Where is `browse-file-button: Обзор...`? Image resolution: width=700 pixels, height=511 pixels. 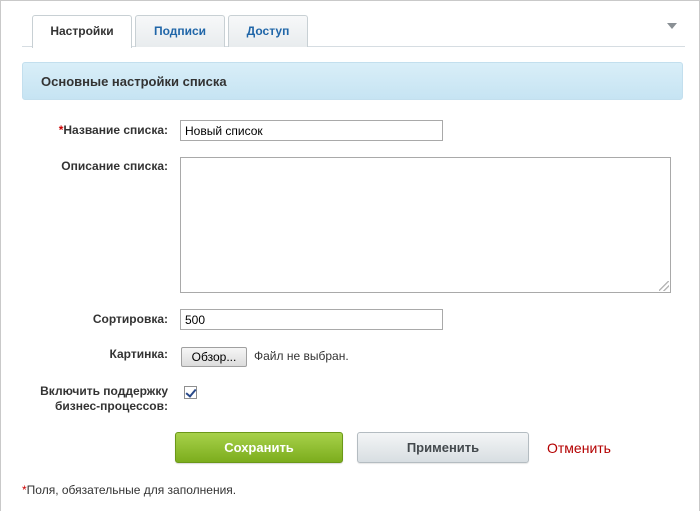
browse-file-button: Обзор... is located at coordinates (214, 357).